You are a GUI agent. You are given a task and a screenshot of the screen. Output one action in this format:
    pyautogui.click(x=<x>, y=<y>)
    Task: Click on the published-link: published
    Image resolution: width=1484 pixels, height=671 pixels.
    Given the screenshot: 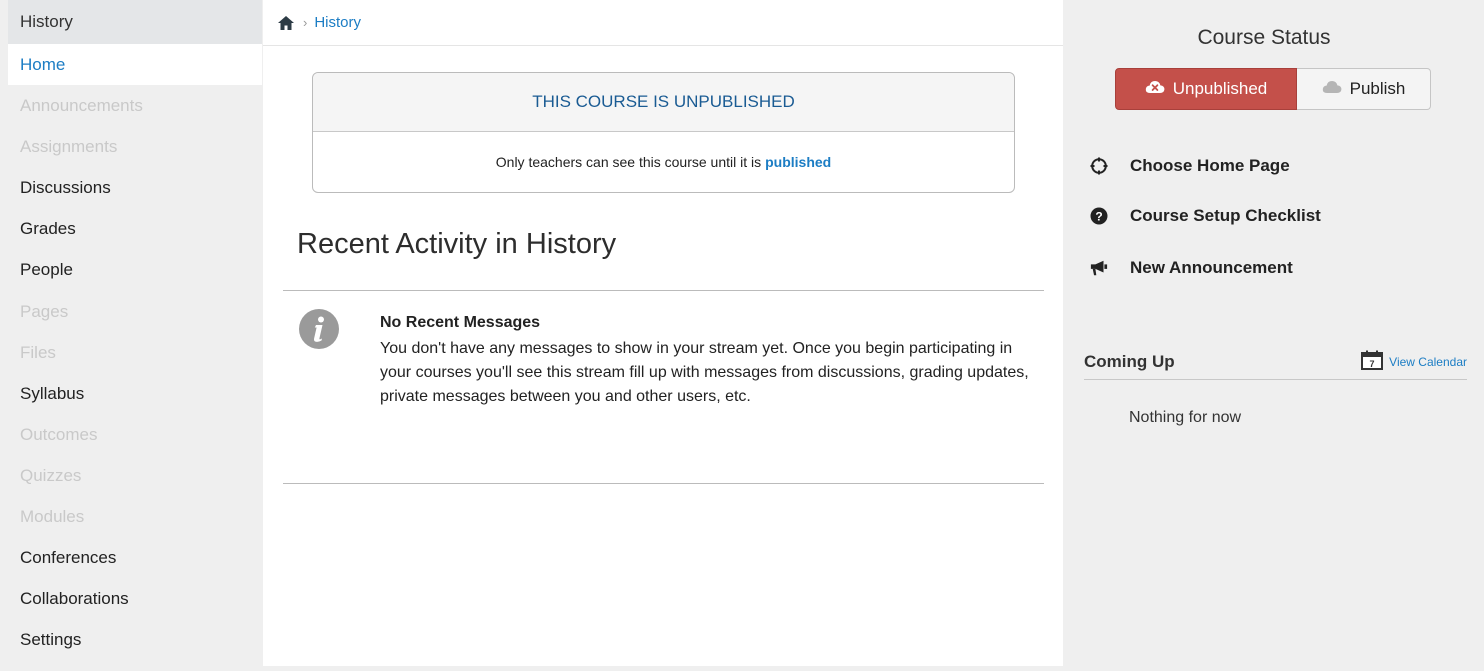 What is the action you would take?
    pyautogui.click(x=798, y=162)
    